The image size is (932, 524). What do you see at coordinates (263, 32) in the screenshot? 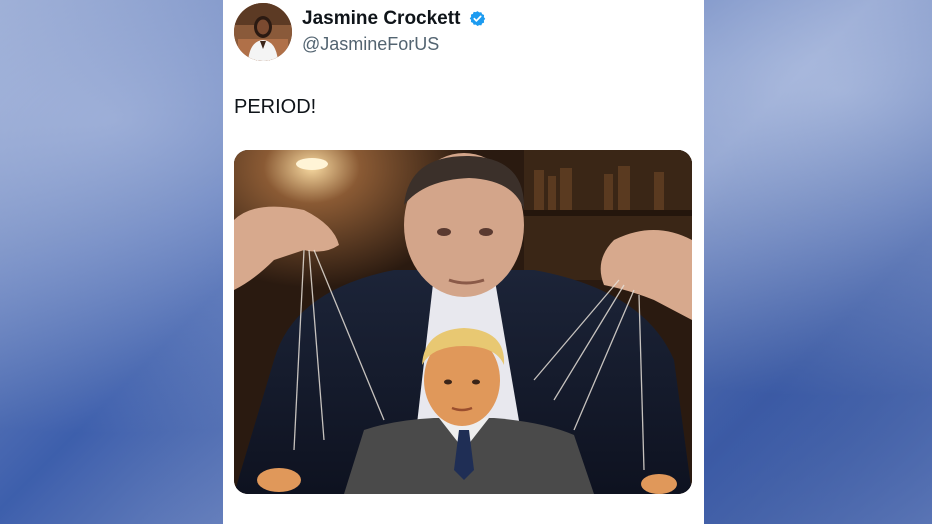
I see `avatar` at bounding box center [263, 32].